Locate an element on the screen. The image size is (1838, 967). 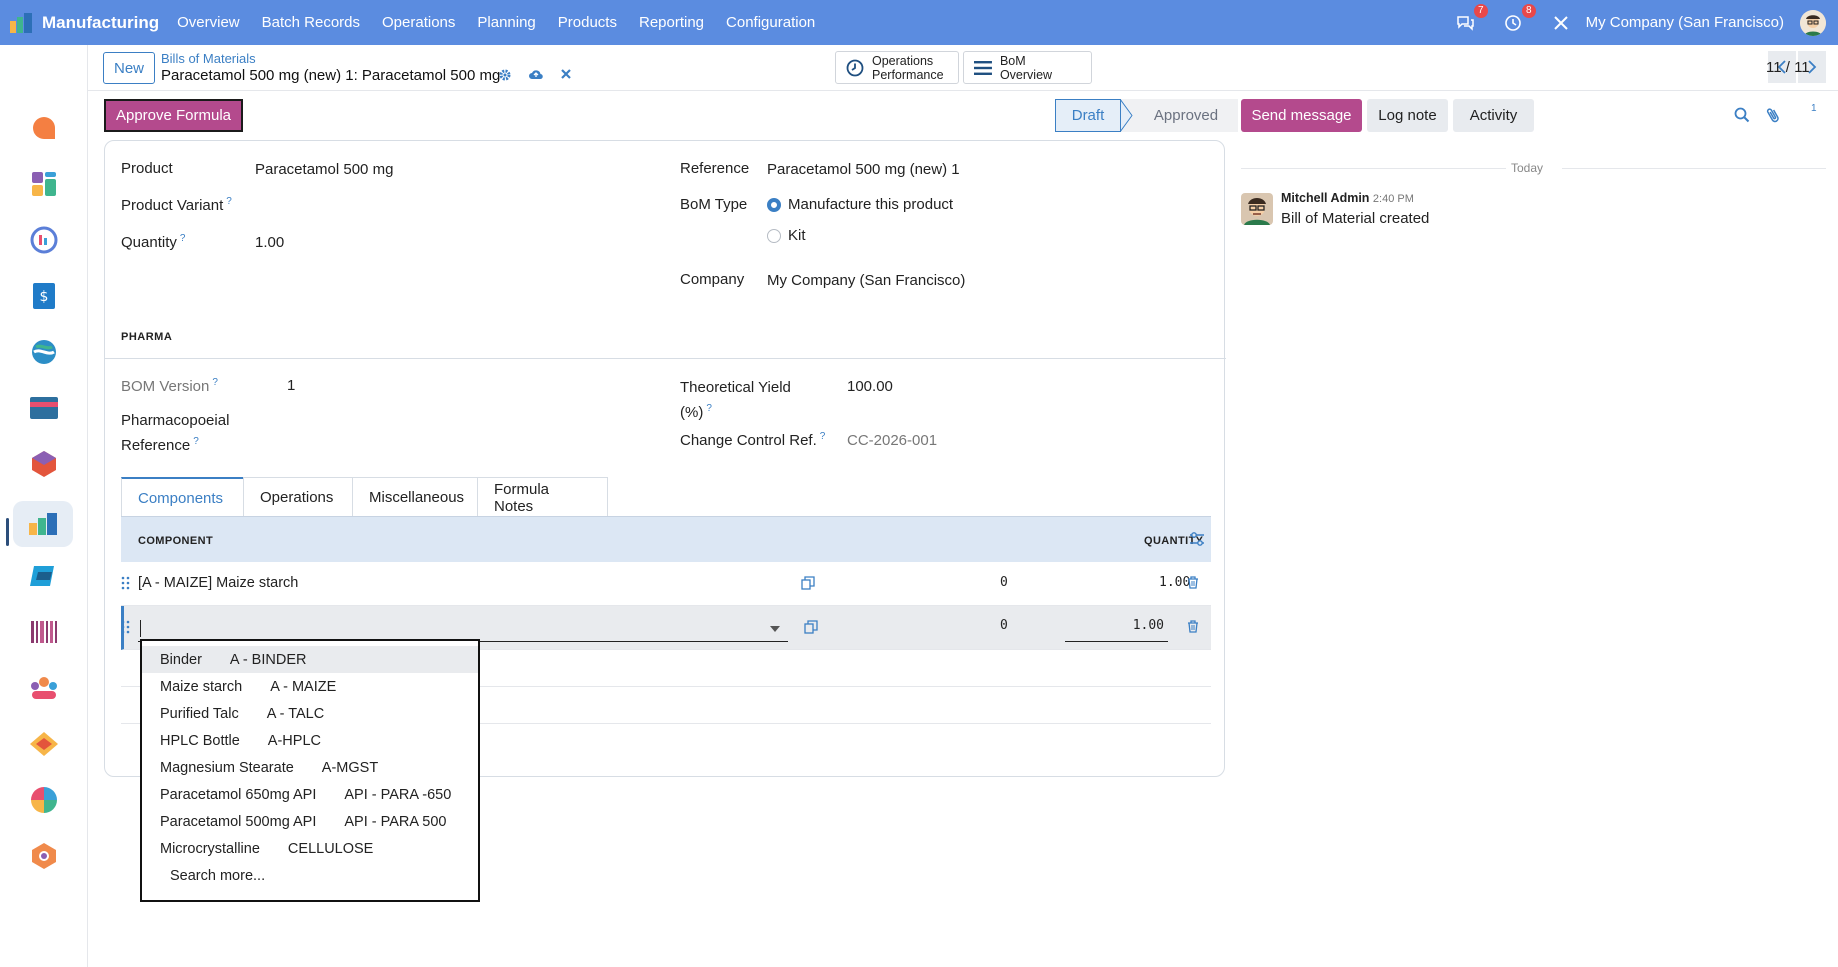
dropdown-option: Paracetamol 500mg API API - PARA 500 is located at coordinates (310, 821).